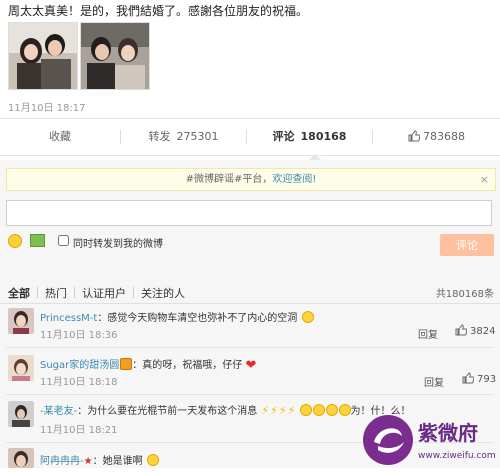 The height and width of the screenshot is (472, 500). I want to click on watermark: 紫微府 www.ziweifu.com, so click(430, 440).